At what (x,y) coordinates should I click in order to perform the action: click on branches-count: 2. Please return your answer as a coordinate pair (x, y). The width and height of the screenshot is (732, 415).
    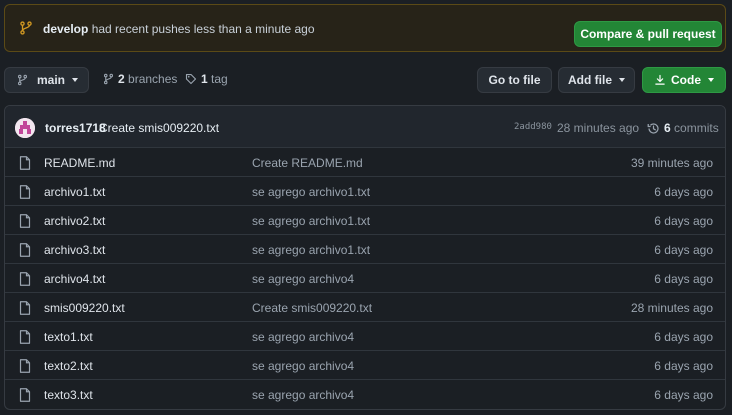
    Looking at the image, I should click on (121, 79).